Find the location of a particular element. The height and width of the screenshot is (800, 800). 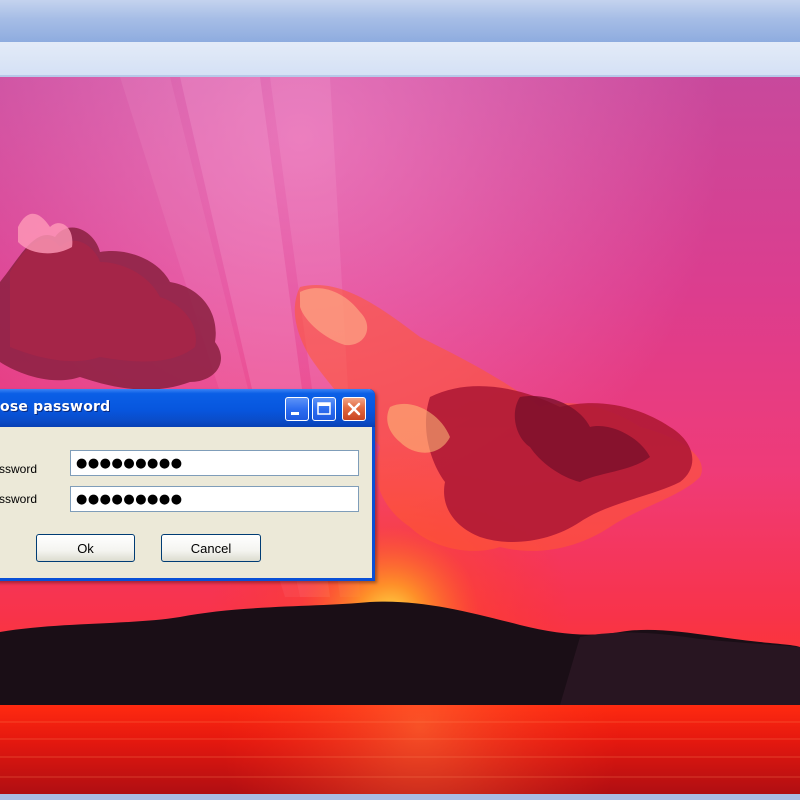

maximize-button is located at coordinates (324, 409).